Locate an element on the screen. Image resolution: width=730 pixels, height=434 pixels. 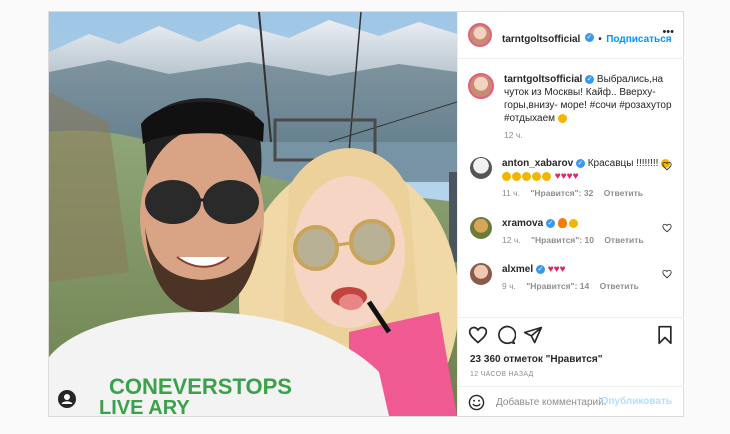
comment-time: 9 ч. is located at coordinates (509, 286).